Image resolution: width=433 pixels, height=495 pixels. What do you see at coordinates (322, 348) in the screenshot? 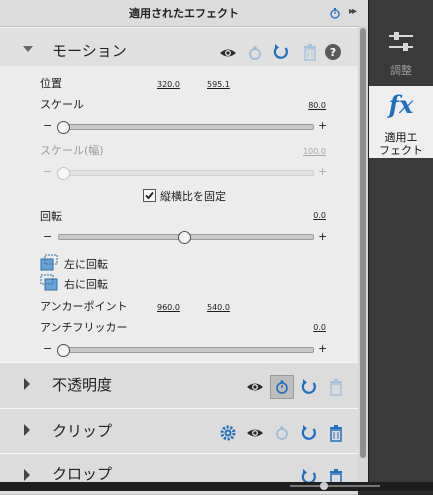
I see `anti-flicker-plus: +` at bounding box center [322, 348].